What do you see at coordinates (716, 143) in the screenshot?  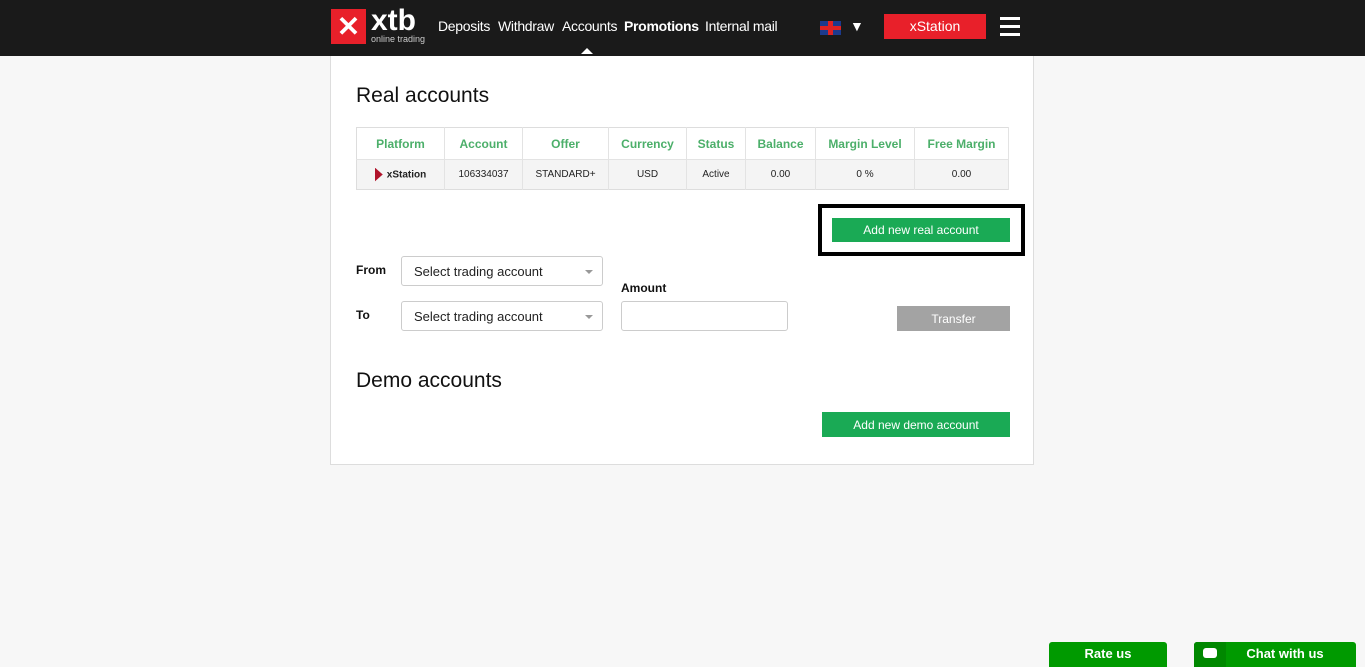 I see `col-status: Status` at bounding box center [716, 143].